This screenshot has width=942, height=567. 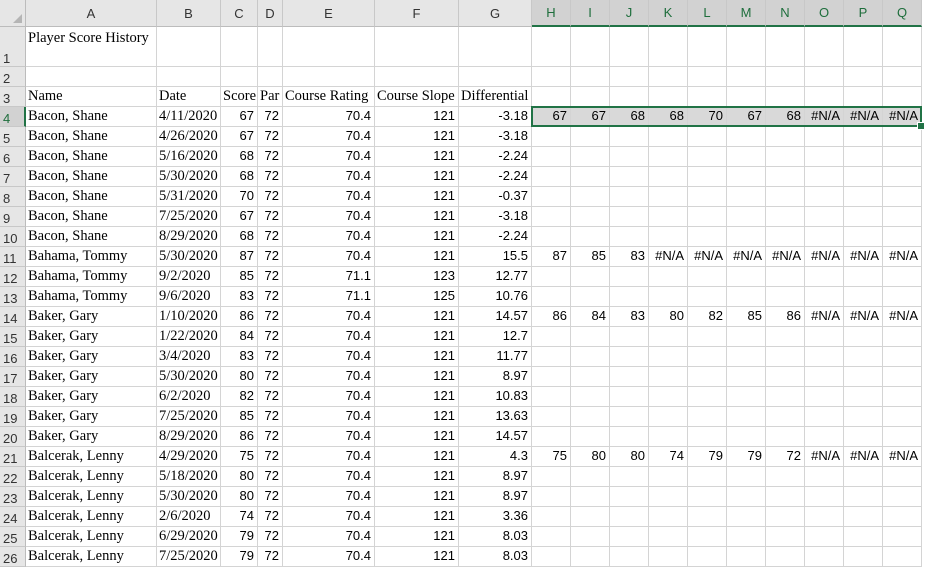 What do you see at coordinates (495, 457) in the screenshot?
I see `cell-g21: 4.3` at bounding box center [495, 457].